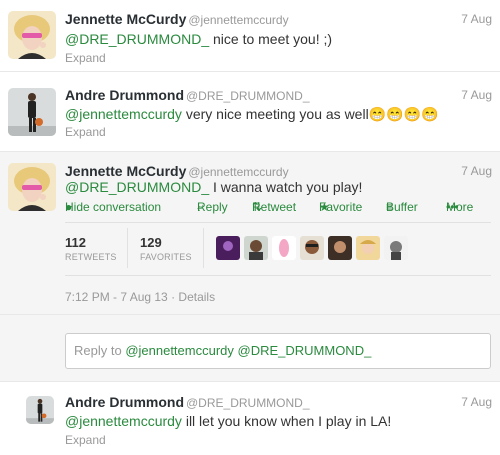 Image resolution: width=500 pixels, height=455 pixels. What do you see at coordinates (166, 257) in the screenshot?
I see `favorites-label: FAVORITES` at bounding box center [166, 257].